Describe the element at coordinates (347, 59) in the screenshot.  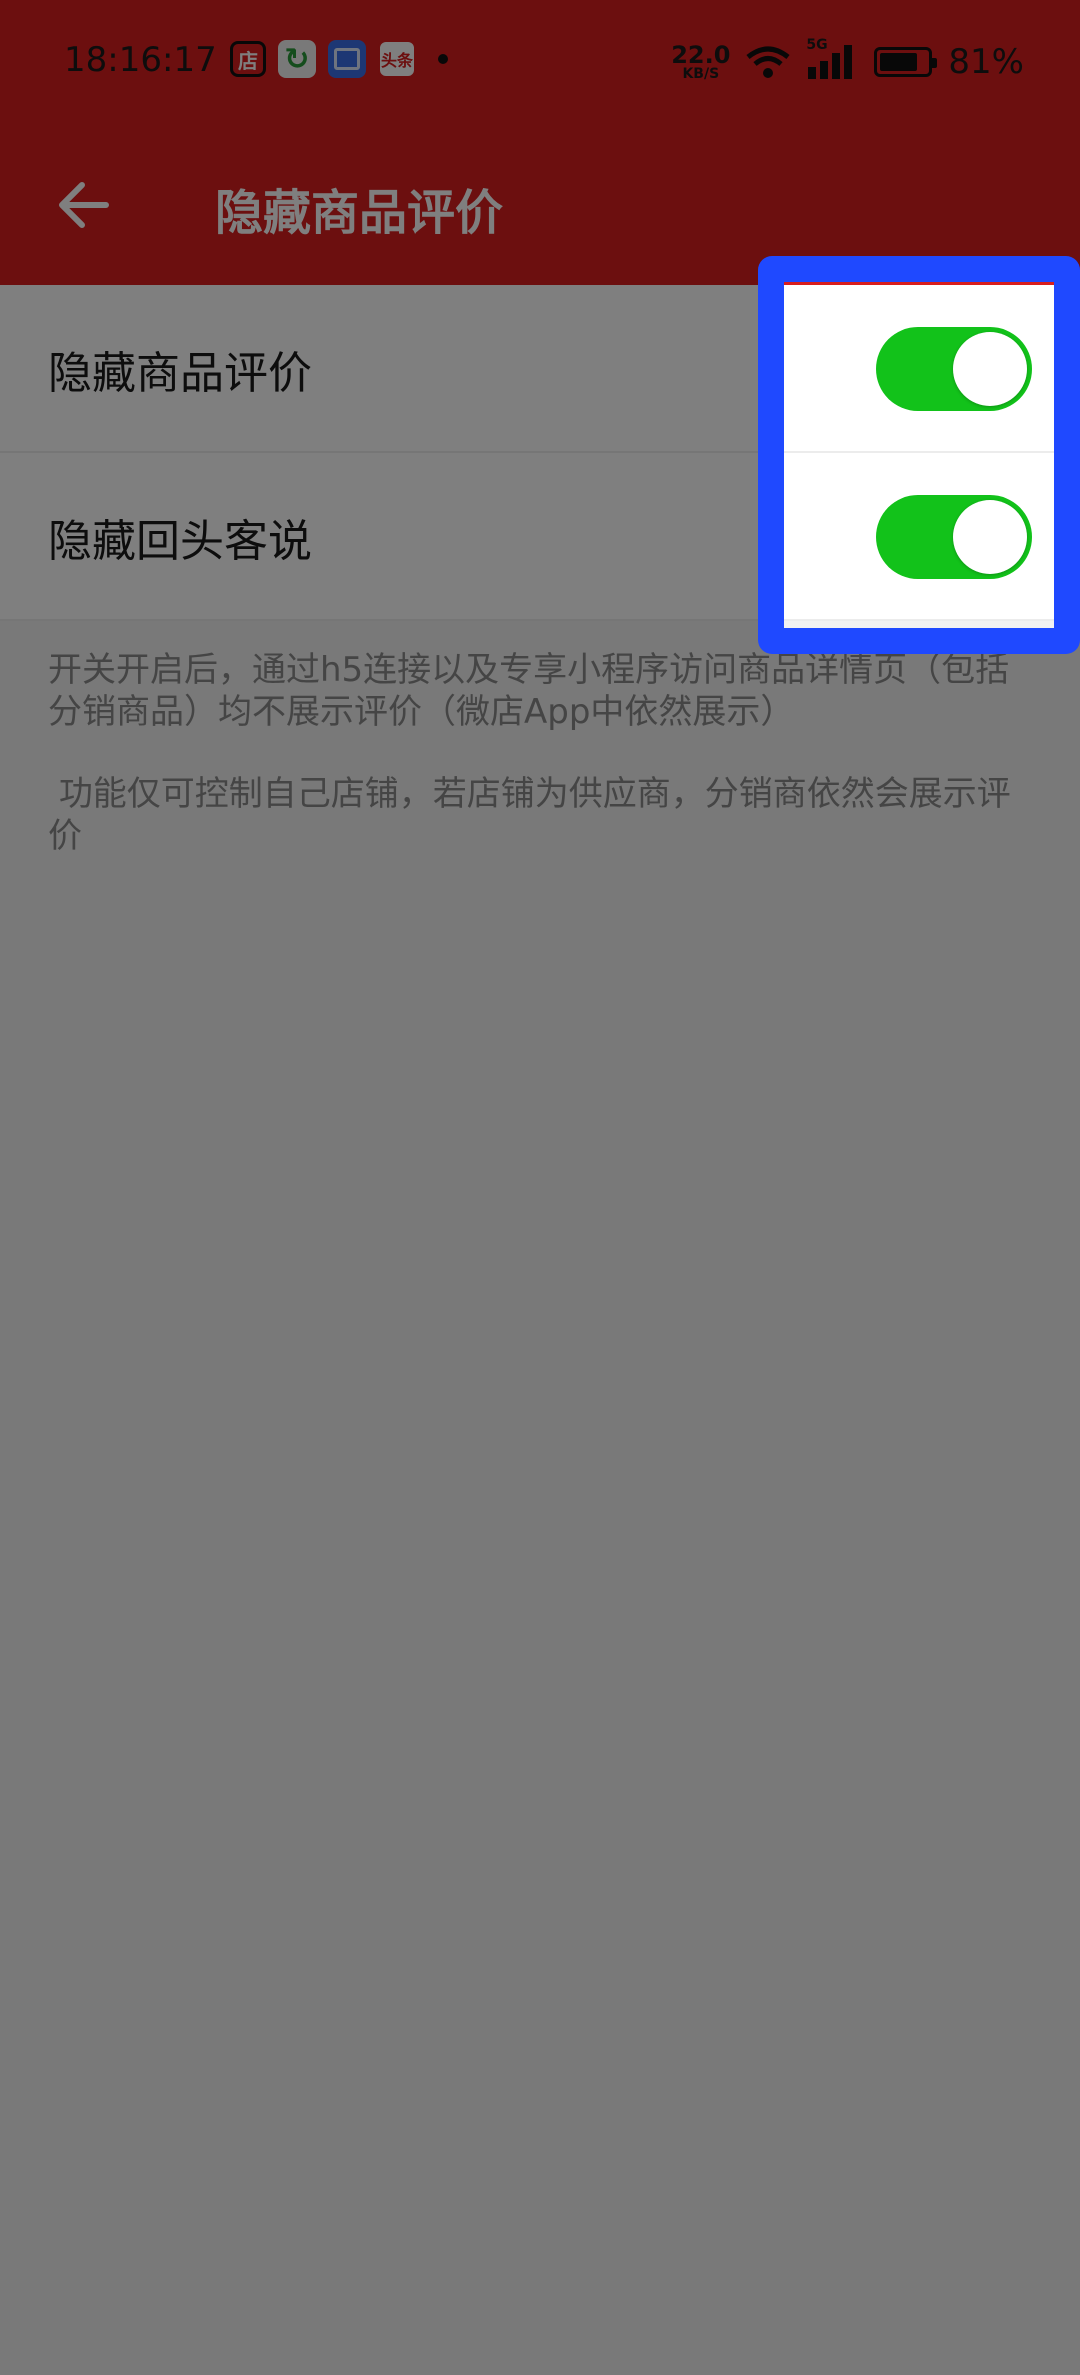
I see `blue-app-icon` at that location.